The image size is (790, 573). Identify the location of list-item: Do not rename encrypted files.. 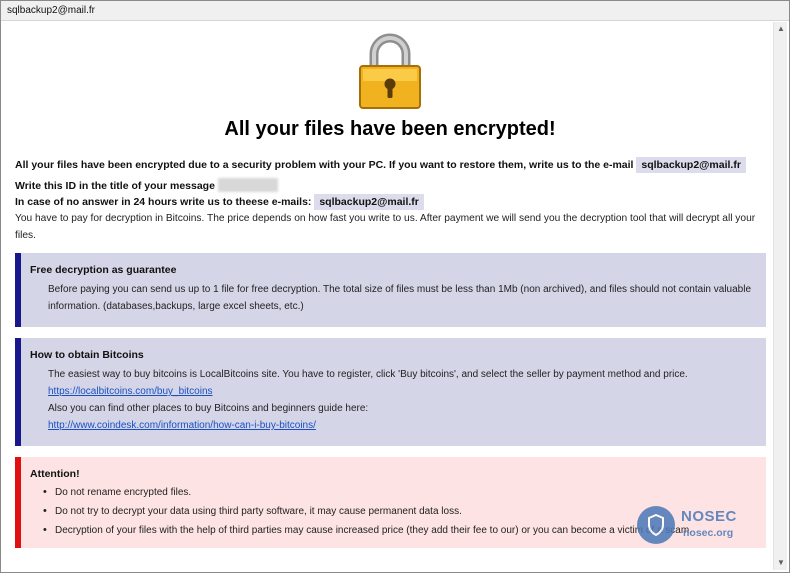
(366, 492).